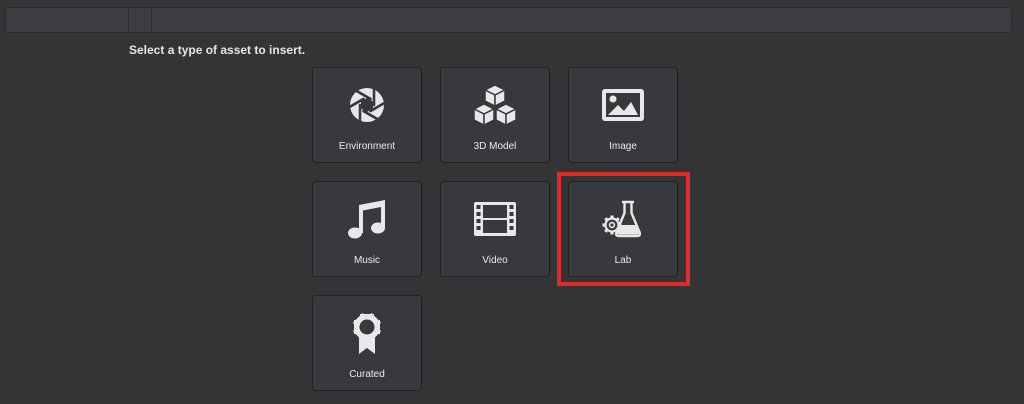  What do you see at coordinates (508, 20) in the screenshot?
I see `top-toolbar` at bounding box center [508, 20].